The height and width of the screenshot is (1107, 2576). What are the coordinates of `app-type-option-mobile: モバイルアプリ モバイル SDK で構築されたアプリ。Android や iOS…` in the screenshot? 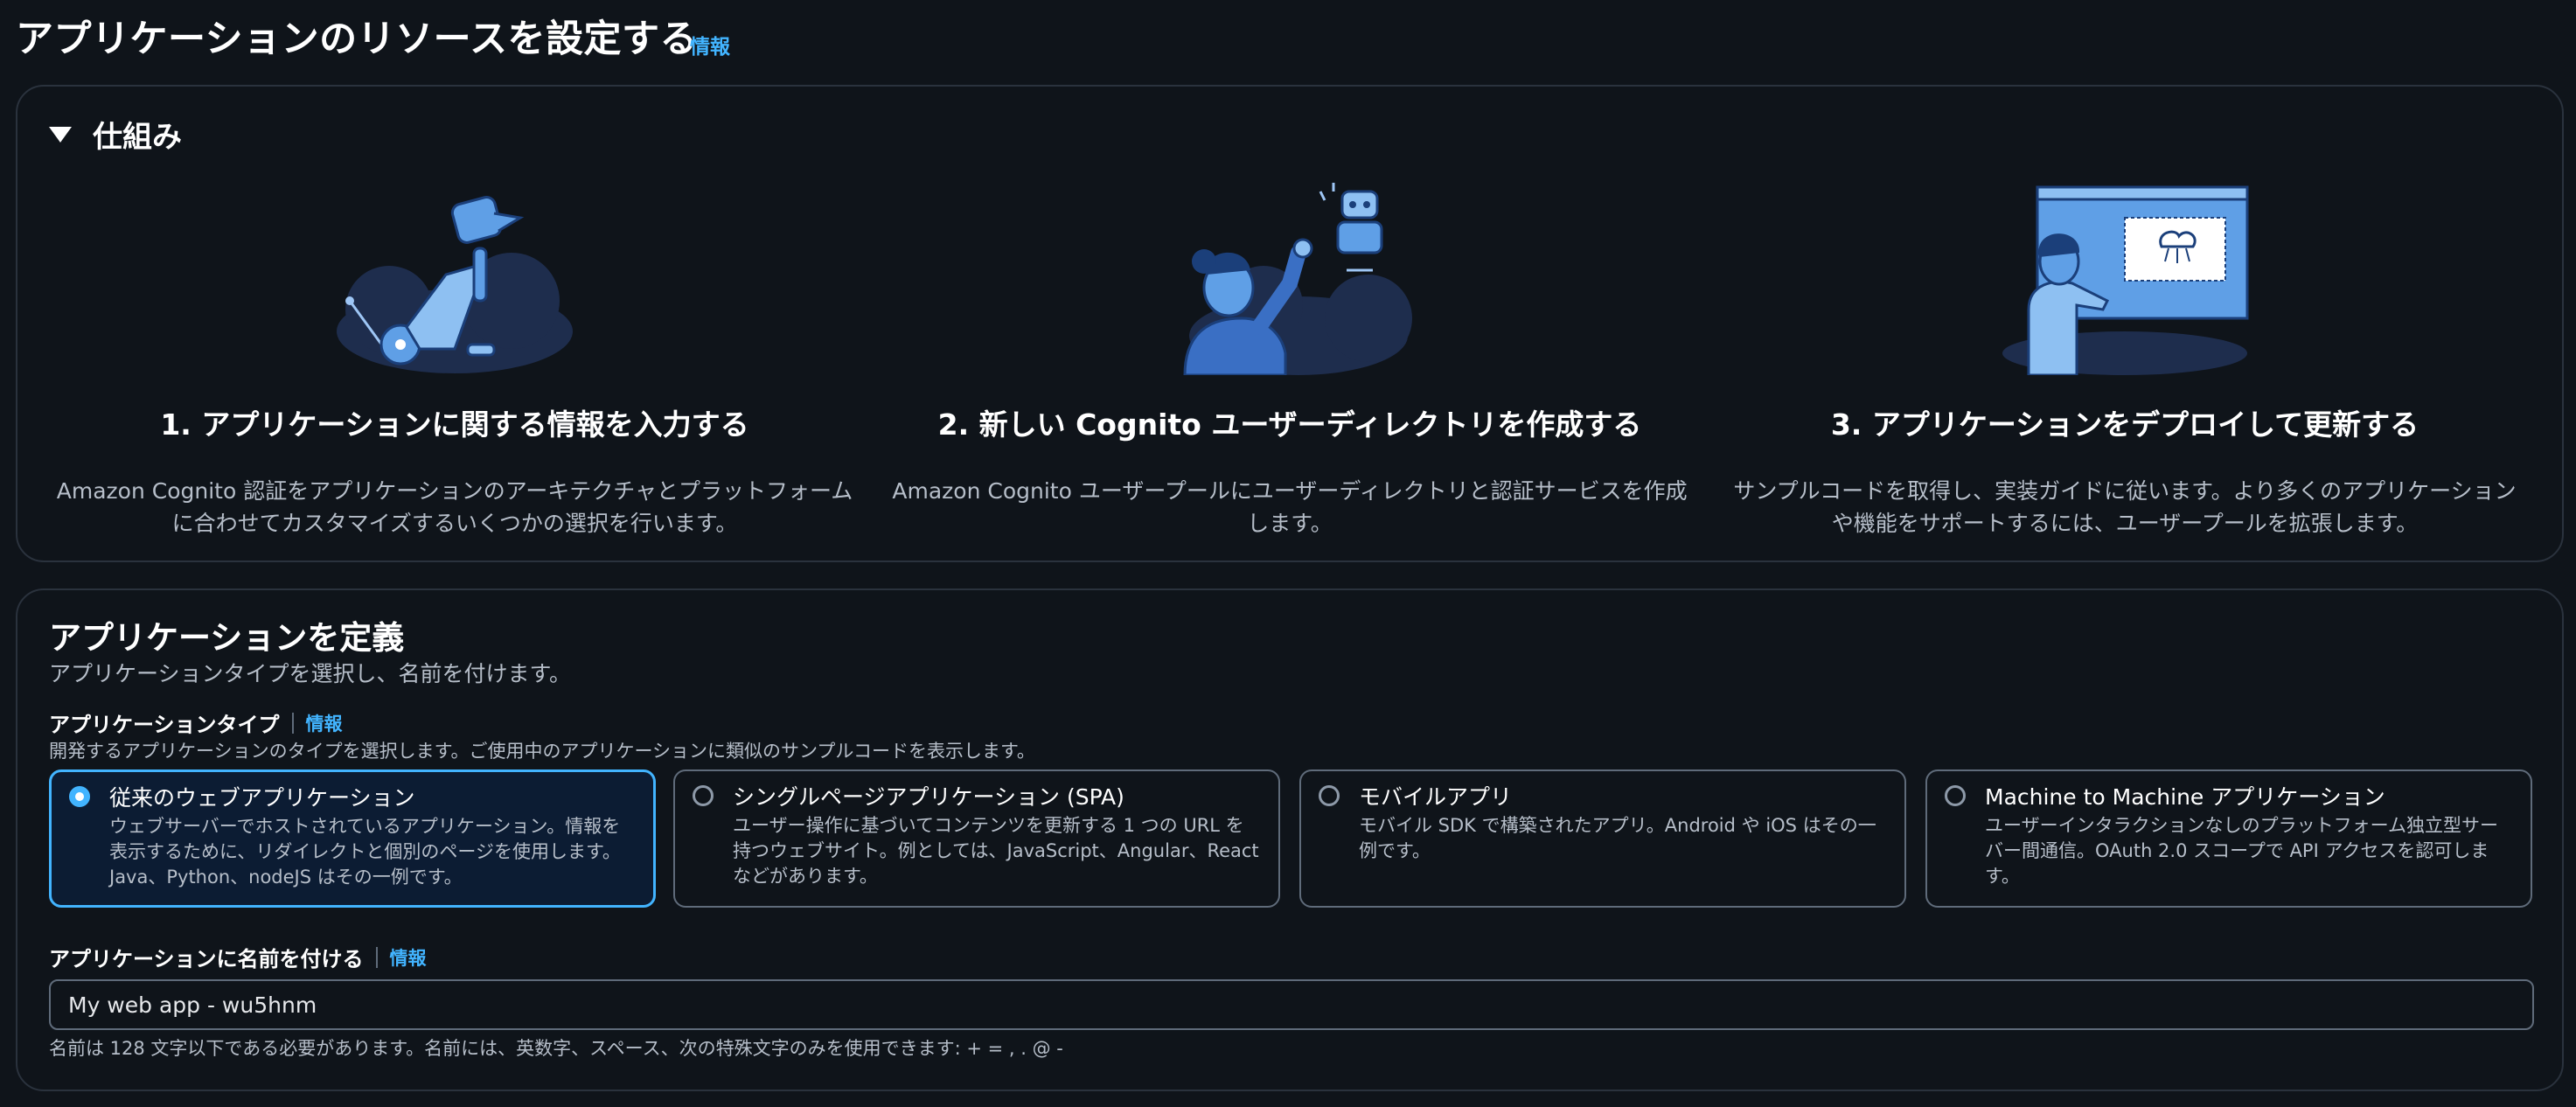 It's located at (1602, 838).